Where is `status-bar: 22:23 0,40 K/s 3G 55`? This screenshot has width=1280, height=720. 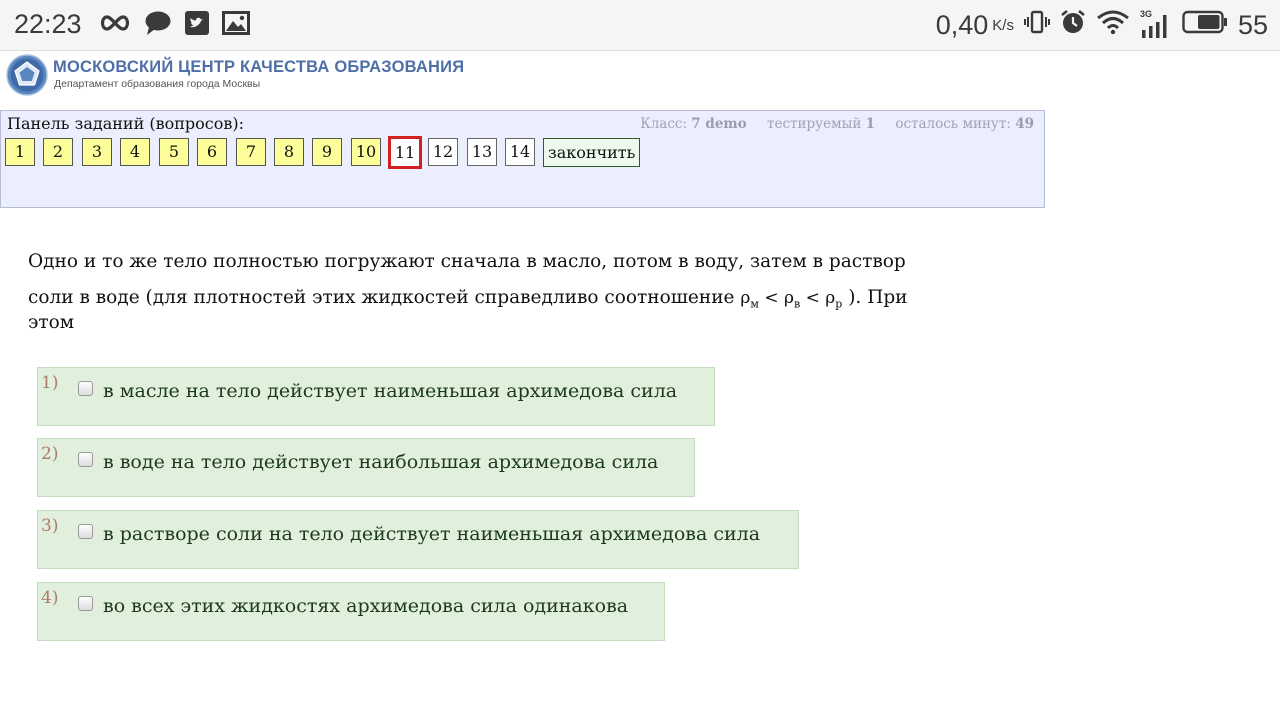 status-bar: 22:23 0,40 K/s 3G 55 is located at coordinates (640, 25).